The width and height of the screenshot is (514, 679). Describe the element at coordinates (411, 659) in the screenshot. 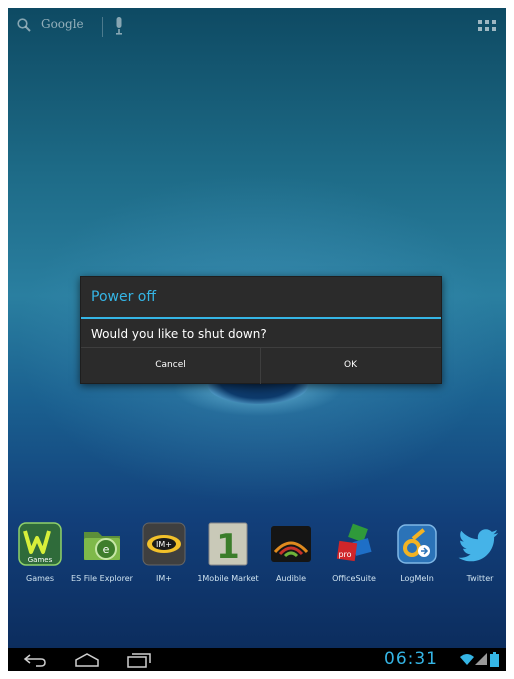

I see `status-clock: 06:31` at that location.